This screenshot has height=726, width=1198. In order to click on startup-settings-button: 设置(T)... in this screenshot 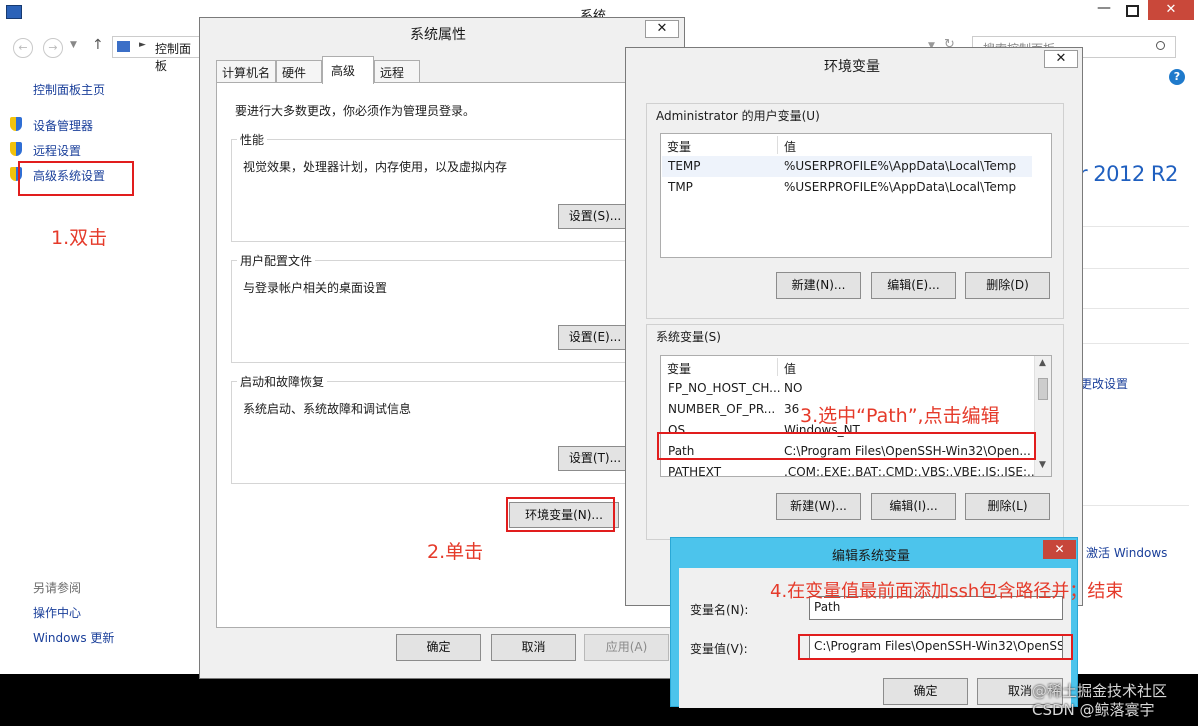, I will do `click(595, 458)`.